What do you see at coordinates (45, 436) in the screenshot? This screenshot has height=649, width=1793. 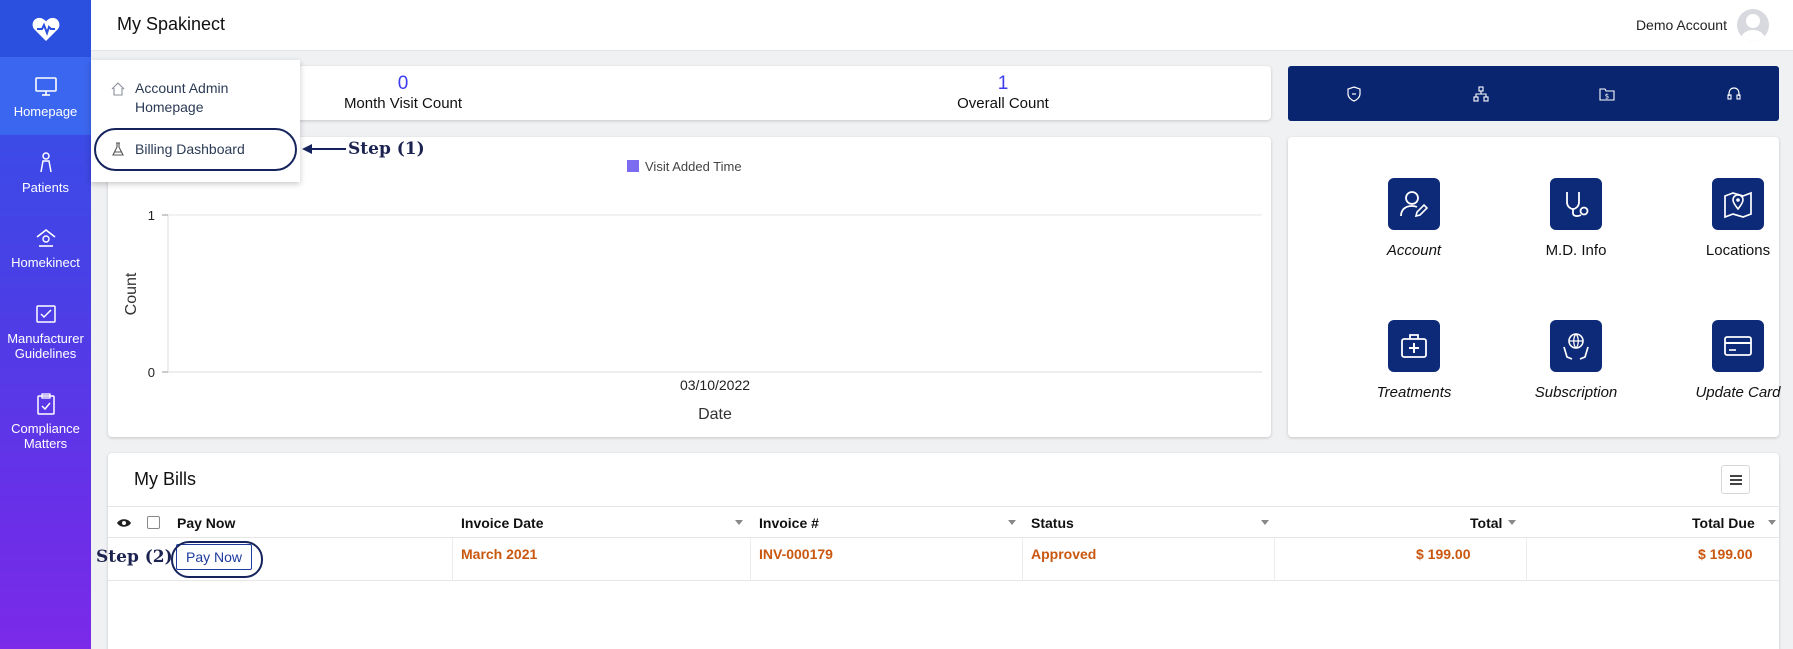 I see `sidebar-item-label: Compliance Matters` at bounding box center [45, 436].